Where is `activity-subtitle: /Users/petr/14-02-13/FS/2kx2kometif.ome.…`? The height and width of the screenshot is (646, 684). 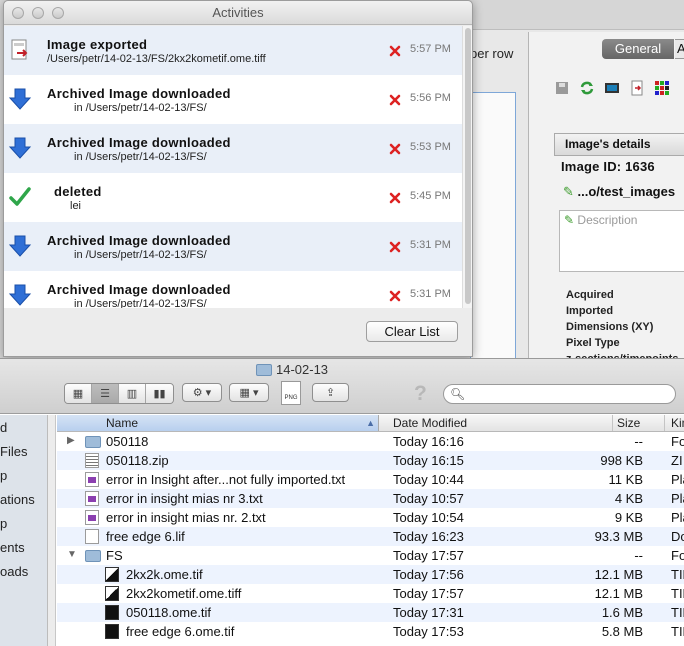 activity-subtitle: /Users/petr/14-02-13/FS/2kx2kometif.ome.… is located at coordinates (156, 59).